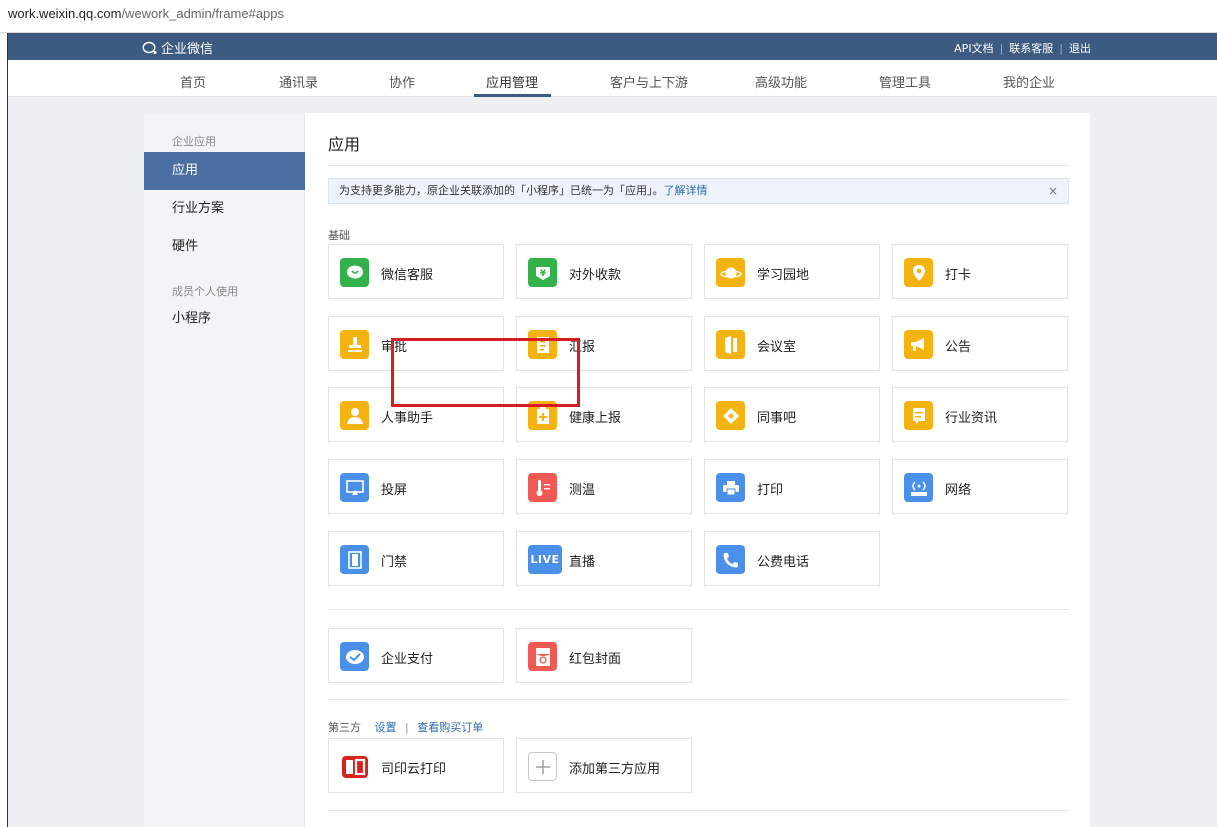 The image size is (1217, 827). Describe the element at coordinates (918, 415) in the screenshot. I see `news-icon` at that location.